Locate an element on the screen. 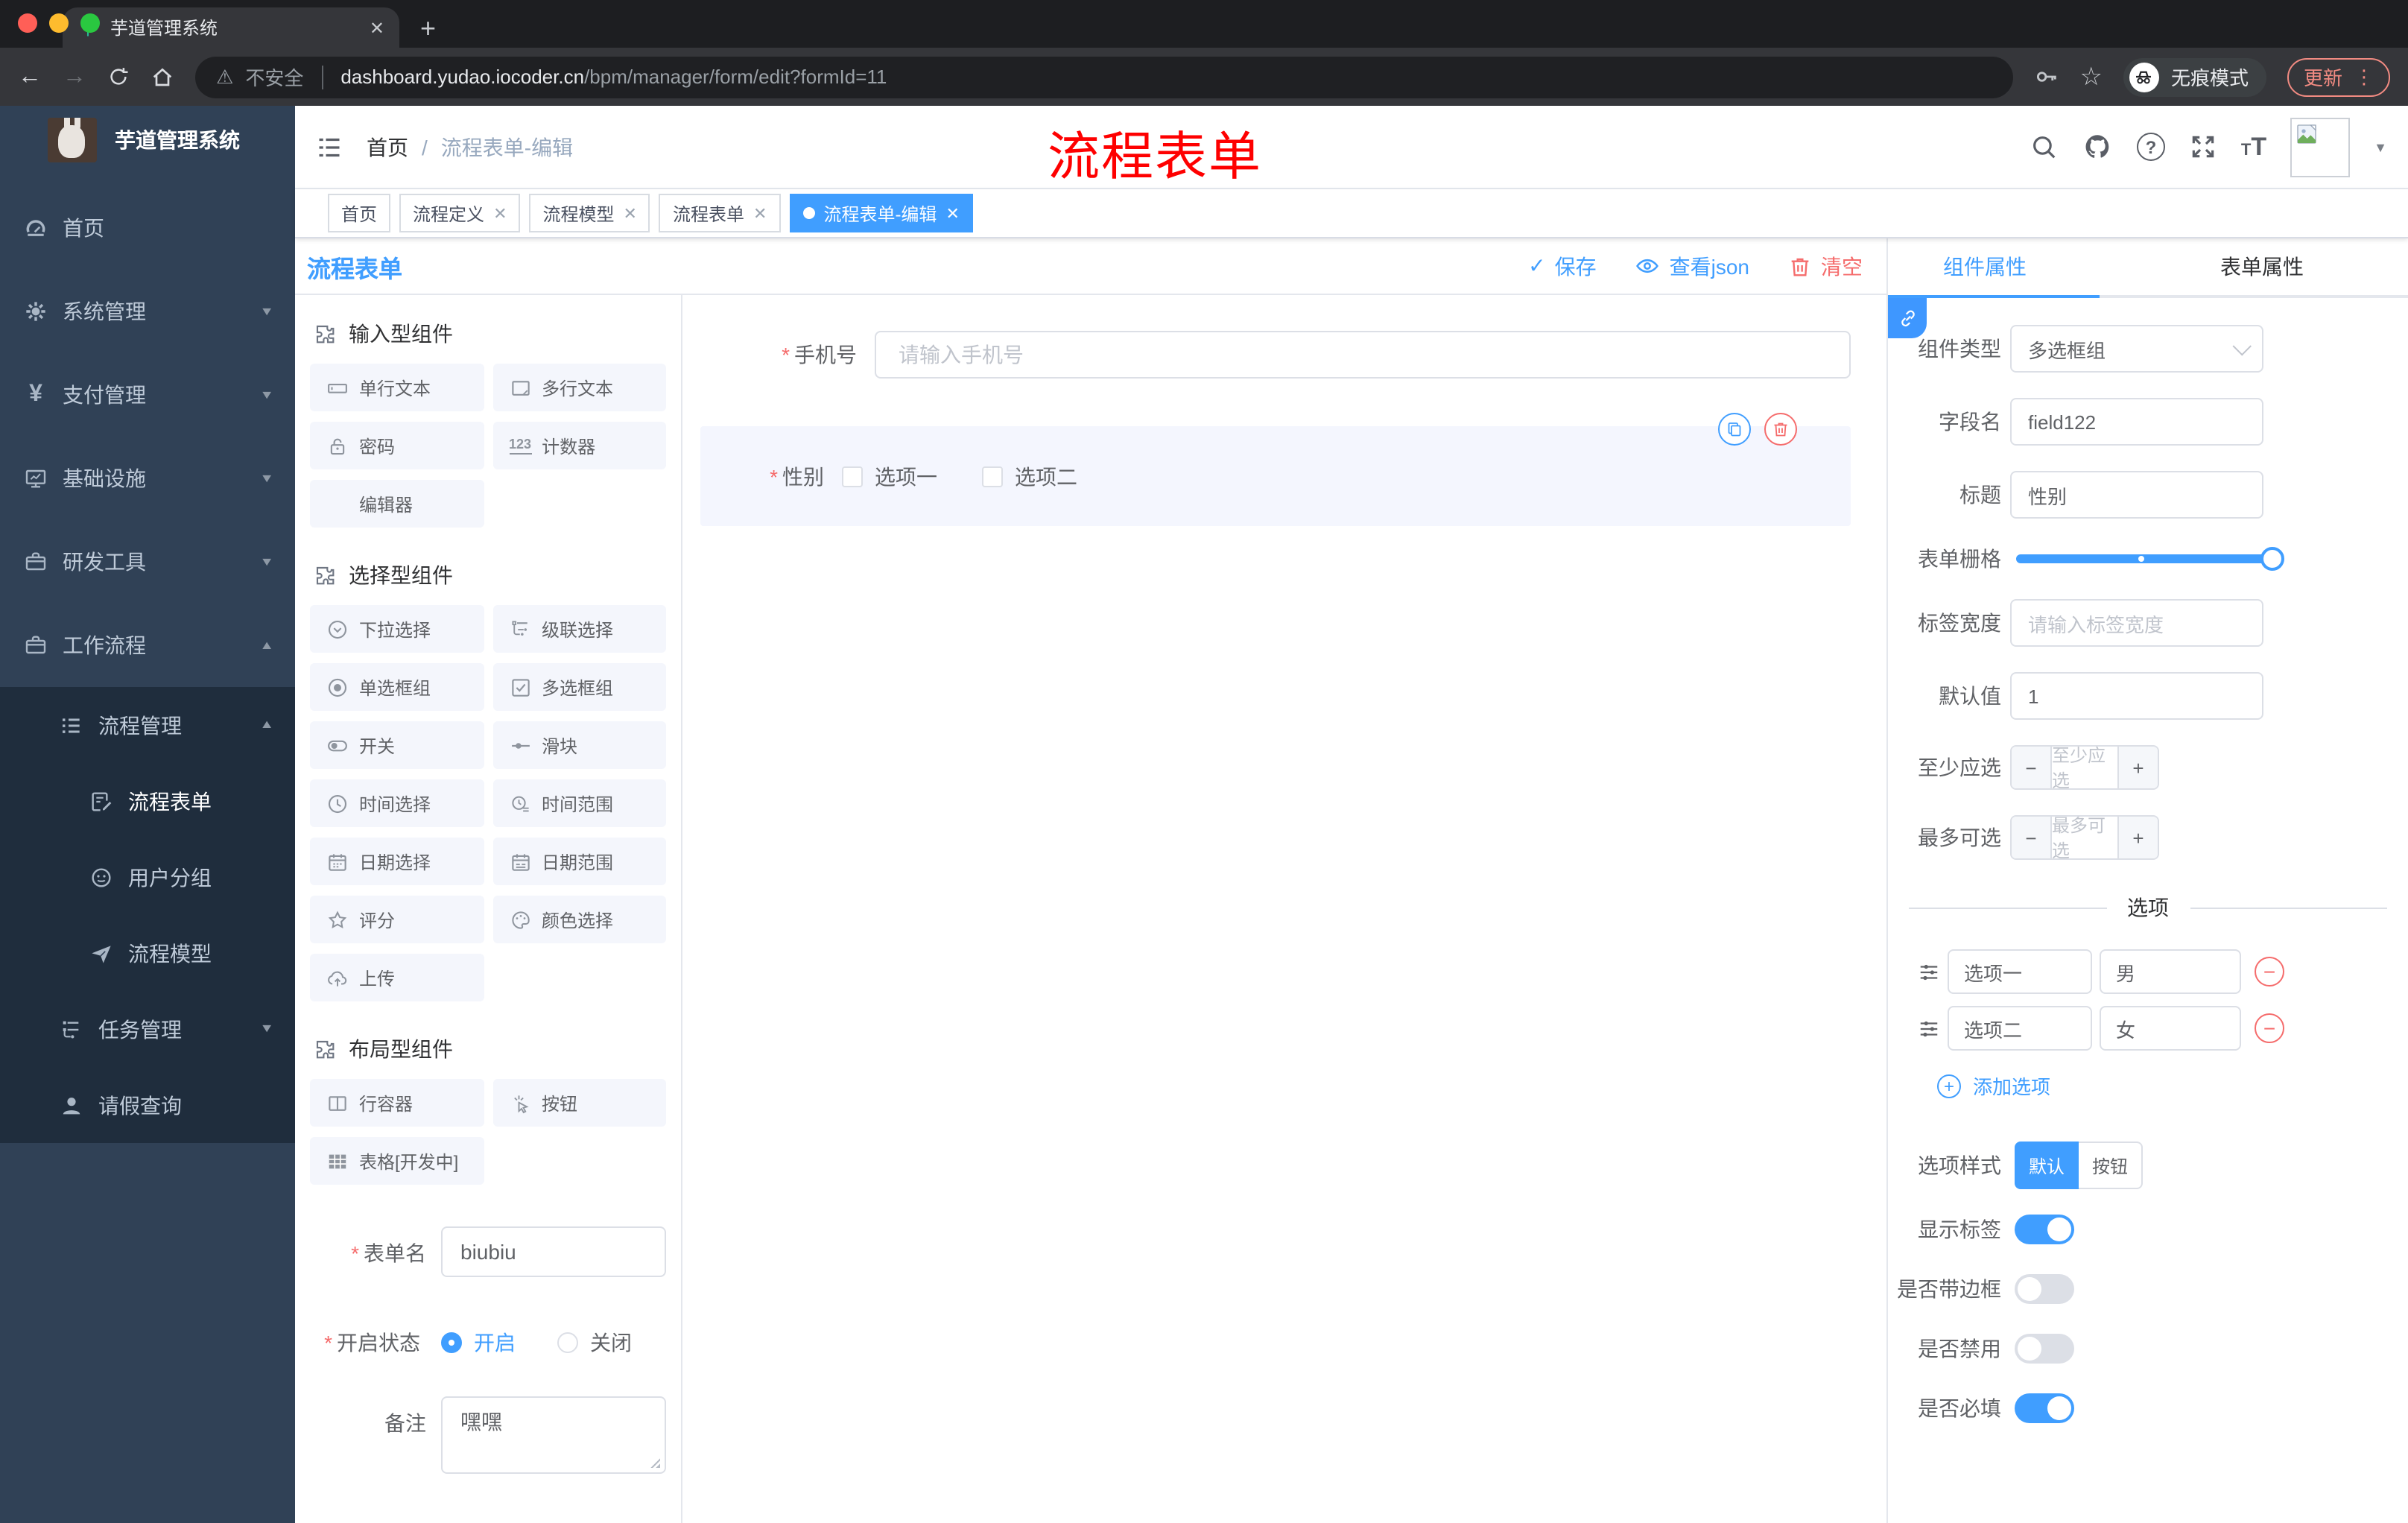 Image resolution: width=2408 pixels, height=1523 pixels. canvas-field-gender-selected: 性别 选项一 选项二 is located at coordinates (1275, 470).